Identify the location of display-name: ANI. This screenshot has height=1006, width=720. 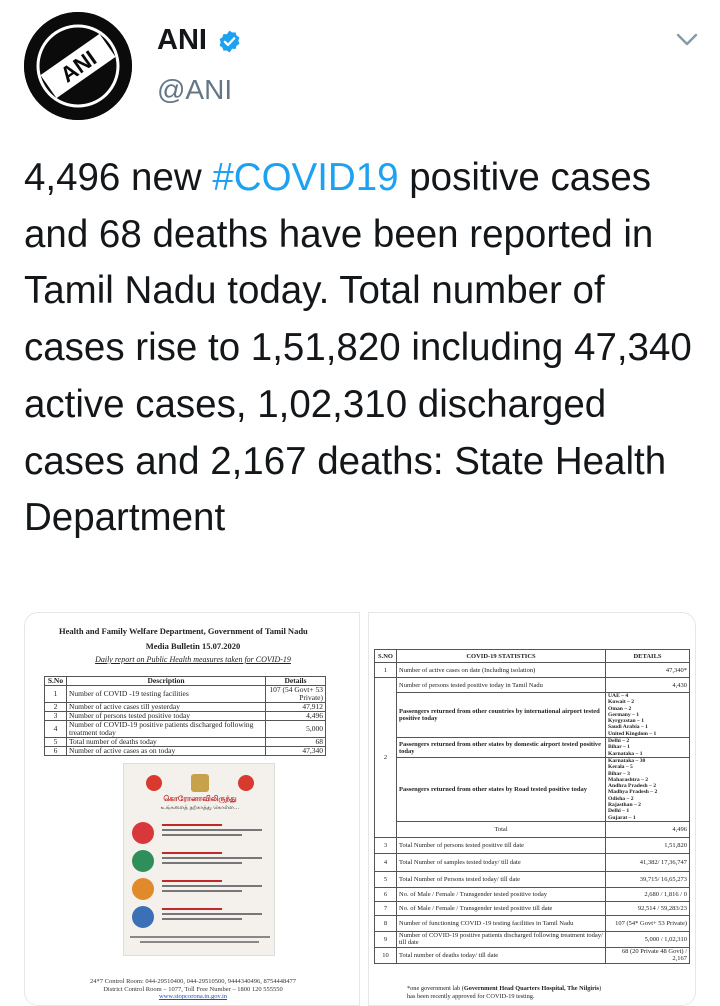
(182, 40).